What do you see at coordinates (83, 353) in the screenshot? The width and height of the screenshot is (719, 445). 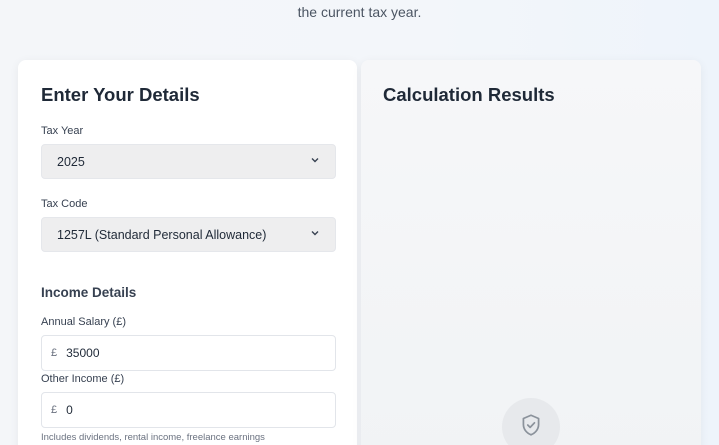 I see `salary-value: 35000` at bounding box center [83, 353].